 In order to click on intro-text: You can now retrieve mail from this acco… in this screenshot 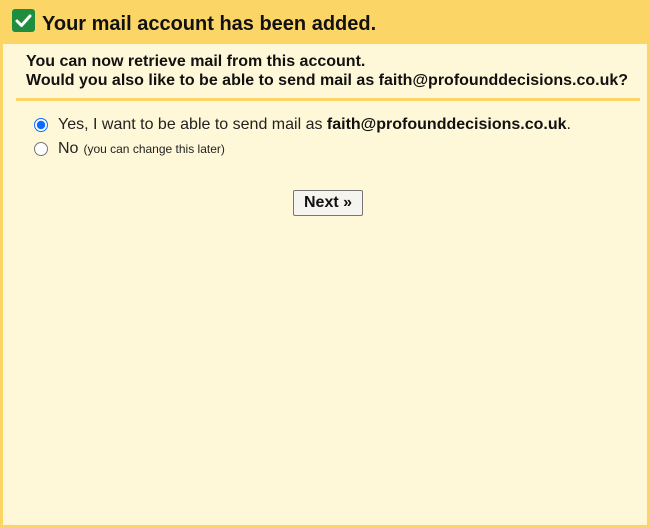, I will do `click(327, 71)`.